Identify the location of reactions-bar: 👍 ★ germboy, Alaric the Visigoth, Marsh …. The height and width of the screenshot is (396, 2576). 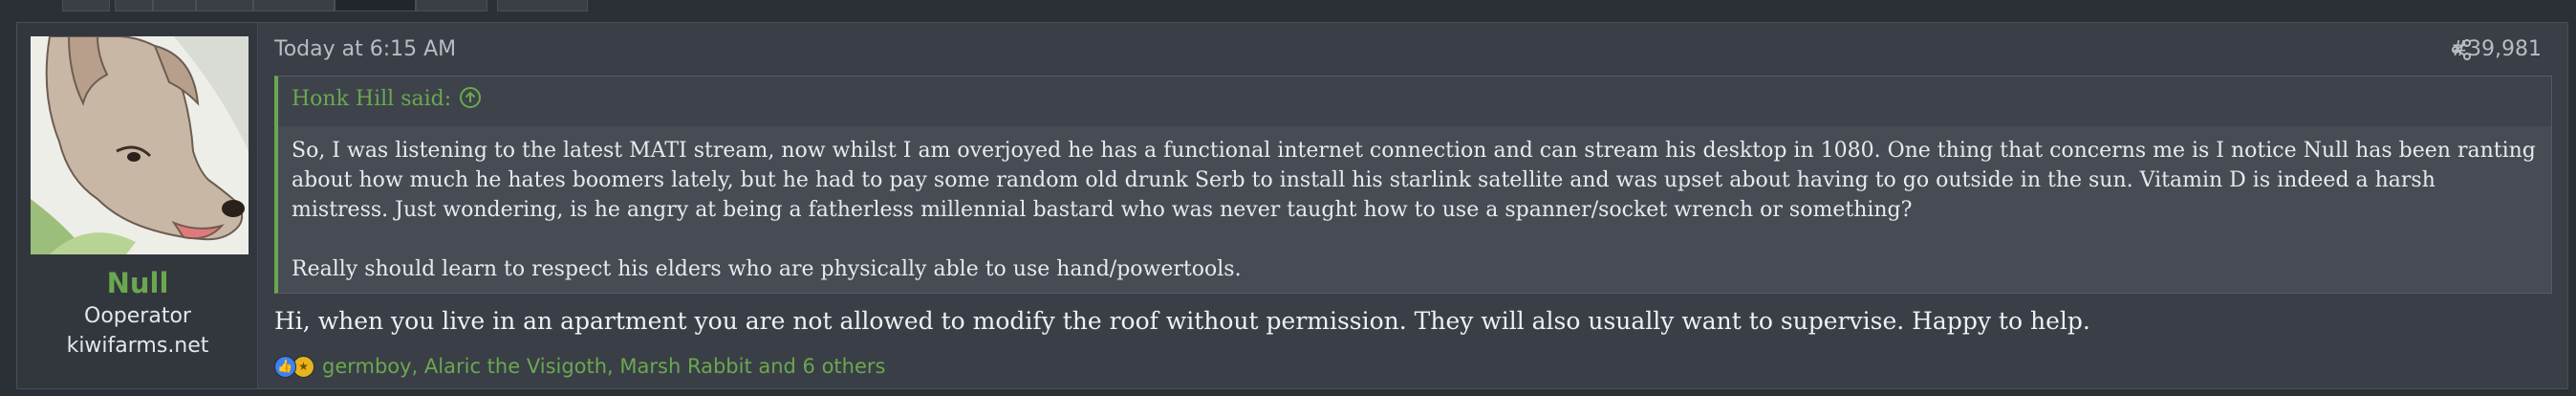
(579, 366).